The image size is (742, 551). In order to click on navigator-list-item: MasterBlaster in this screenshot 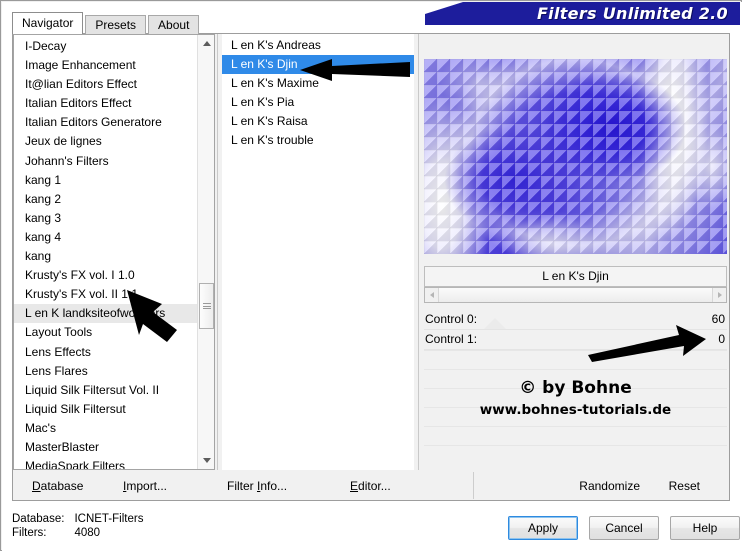, I will do `click(105, 447)`.